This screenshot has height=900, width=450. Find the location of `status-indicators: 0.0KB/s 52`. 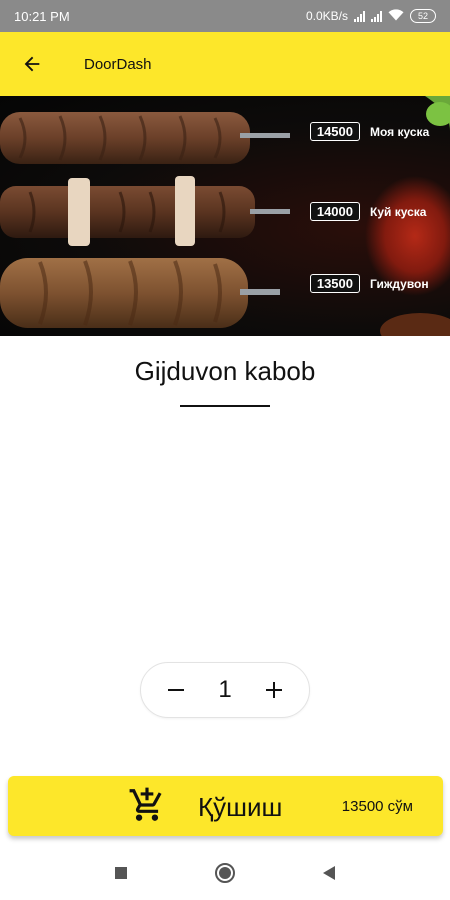

status-indicators: 0.0KB/s 52 is located at coordinates (370, 16).